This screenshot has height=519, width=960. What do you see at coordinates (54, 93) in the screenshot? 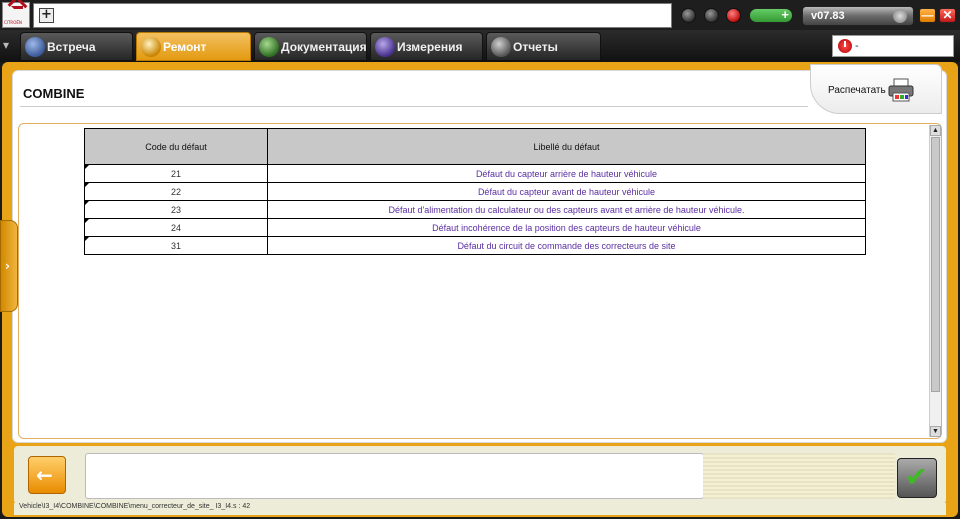
I see `page-title: COMBINE` at bounding box center [54, 93].